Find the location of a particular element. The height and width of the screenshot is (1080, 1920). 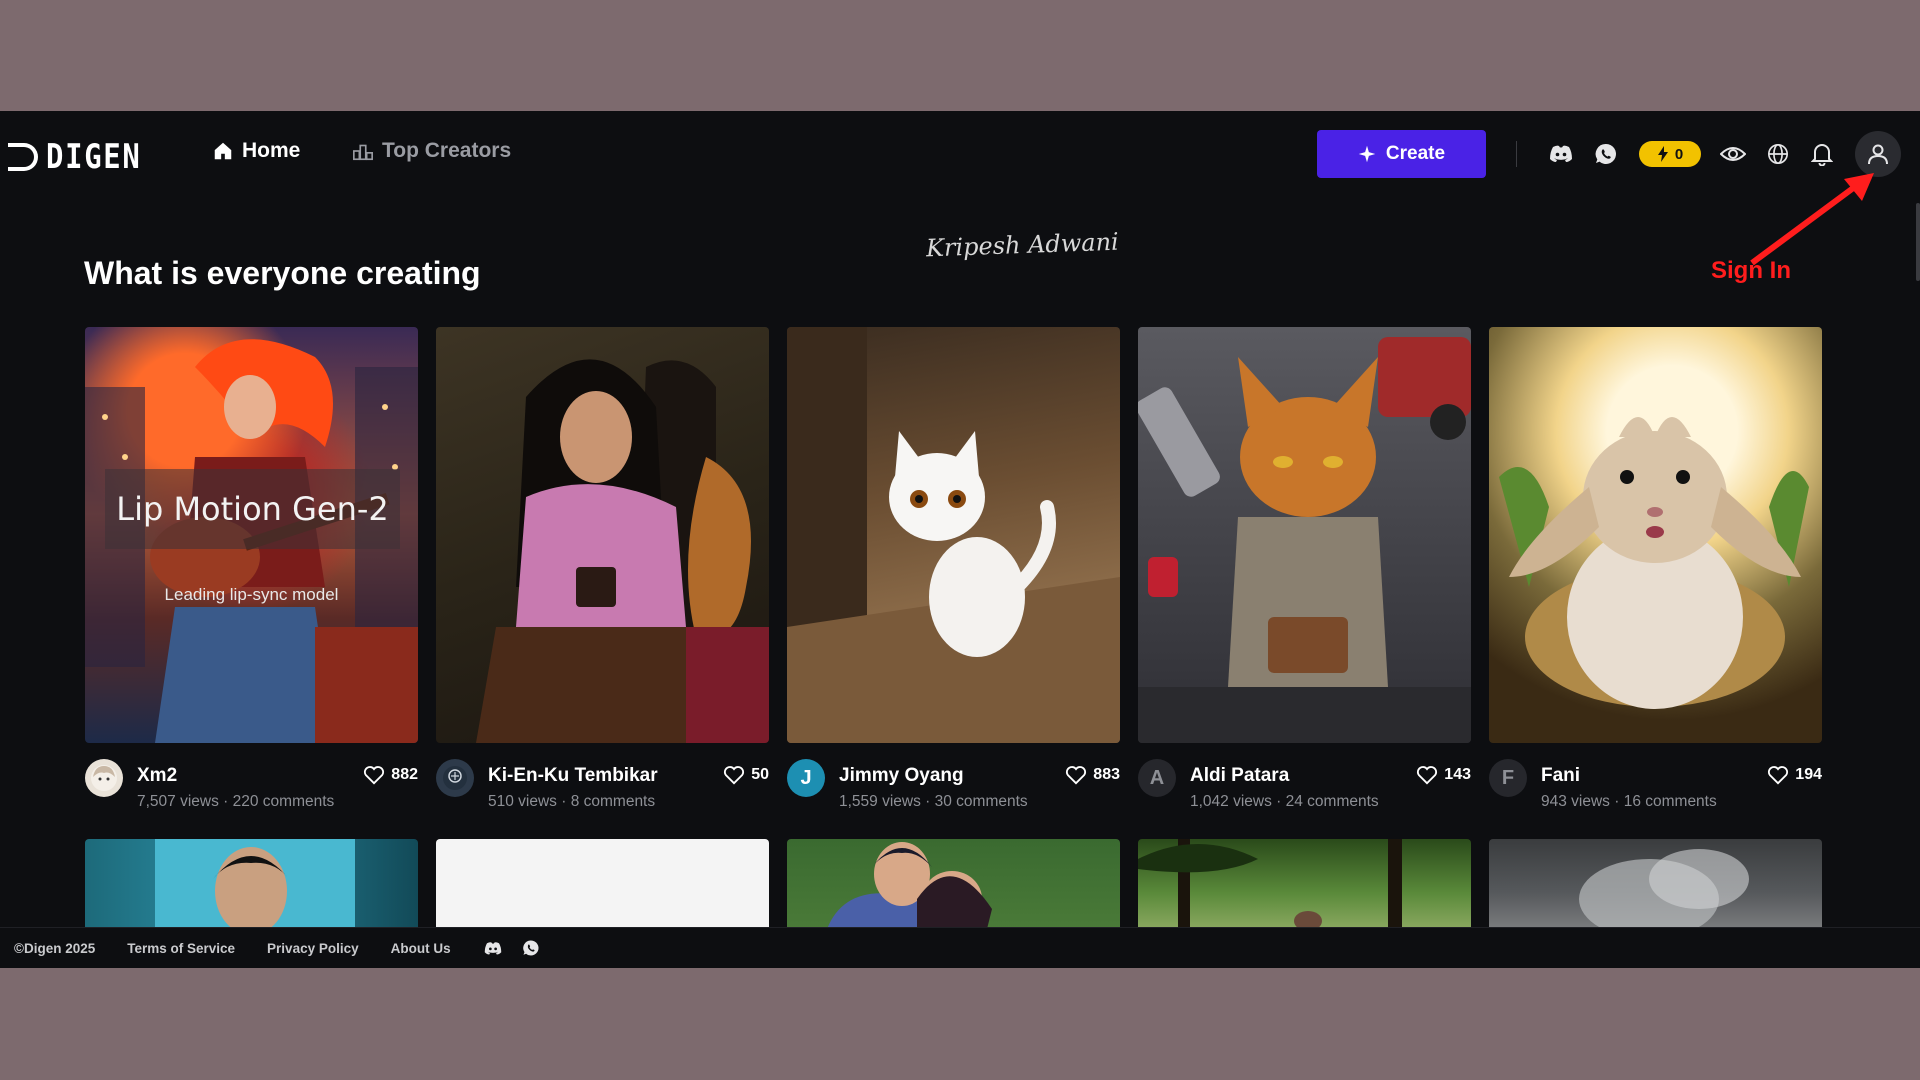

avatar: F is located at coordinates (1508, 778).